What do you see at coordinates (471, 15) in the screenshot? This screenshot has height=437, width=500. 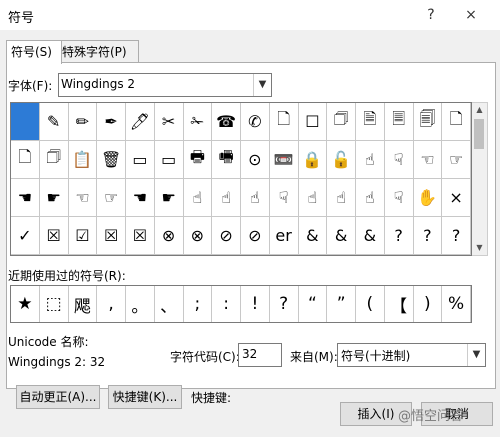 I see `close-icon: ×` at bounding box center [471, 15].